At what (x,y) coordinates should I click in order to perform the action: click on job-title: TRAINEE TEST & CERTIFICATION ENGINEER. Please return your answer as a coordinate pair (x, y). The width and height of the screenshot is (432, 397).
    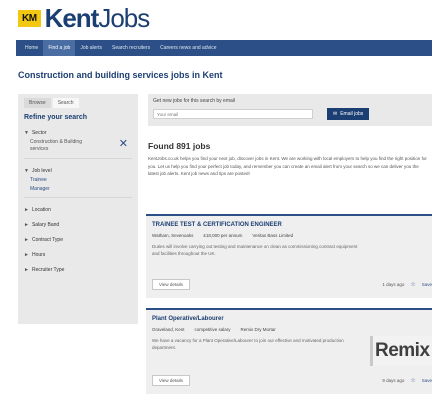
    Looking at the image, I should click on (289, 225).